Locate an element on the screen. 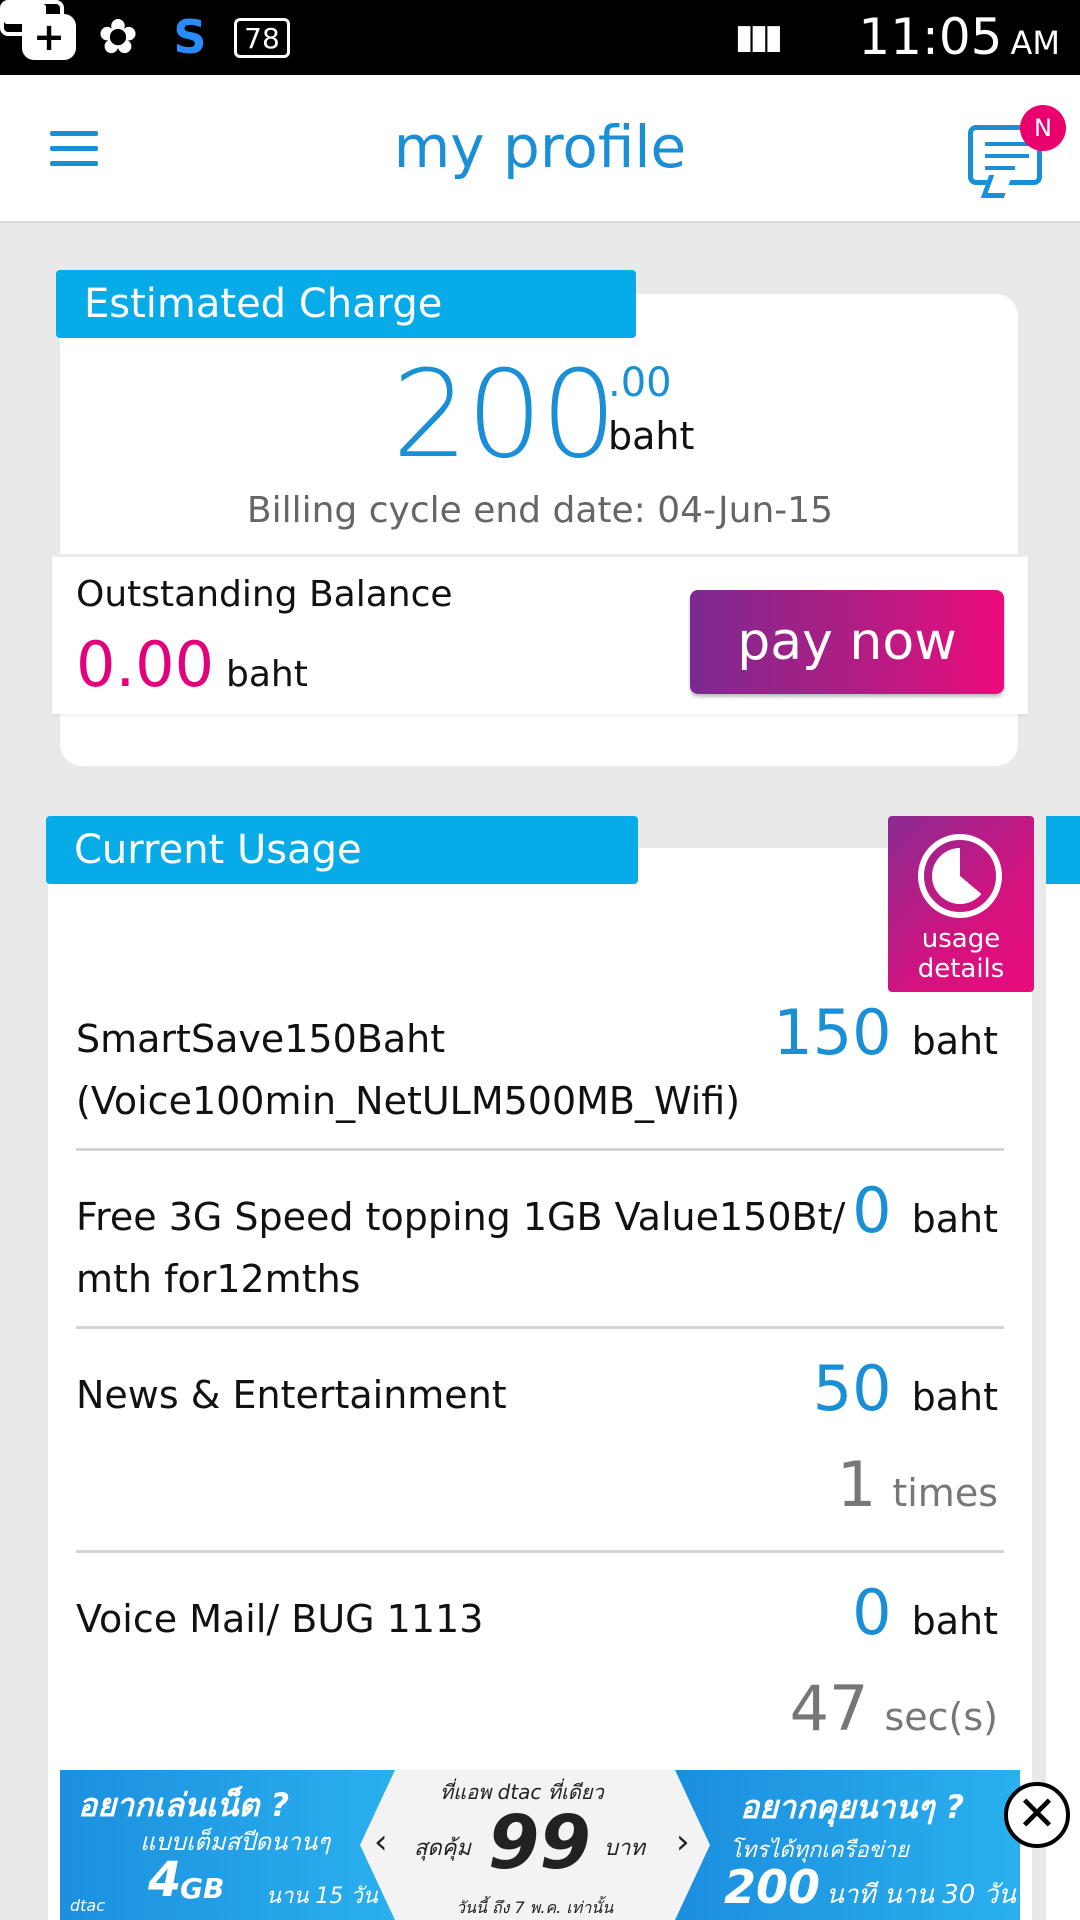 This screenshot has height=1920, width=1080. usage-details-label-2: details is located at coordinates (961, 969).